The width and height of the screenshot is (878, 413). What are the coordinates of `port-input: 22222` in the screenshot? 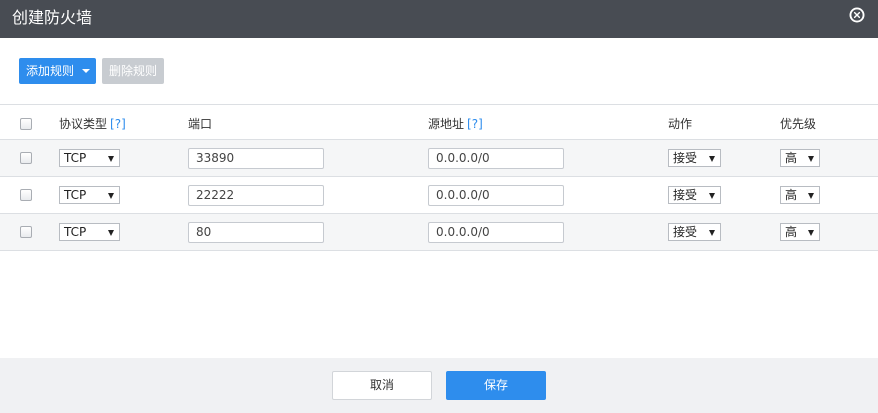 It's located at (256, 195).